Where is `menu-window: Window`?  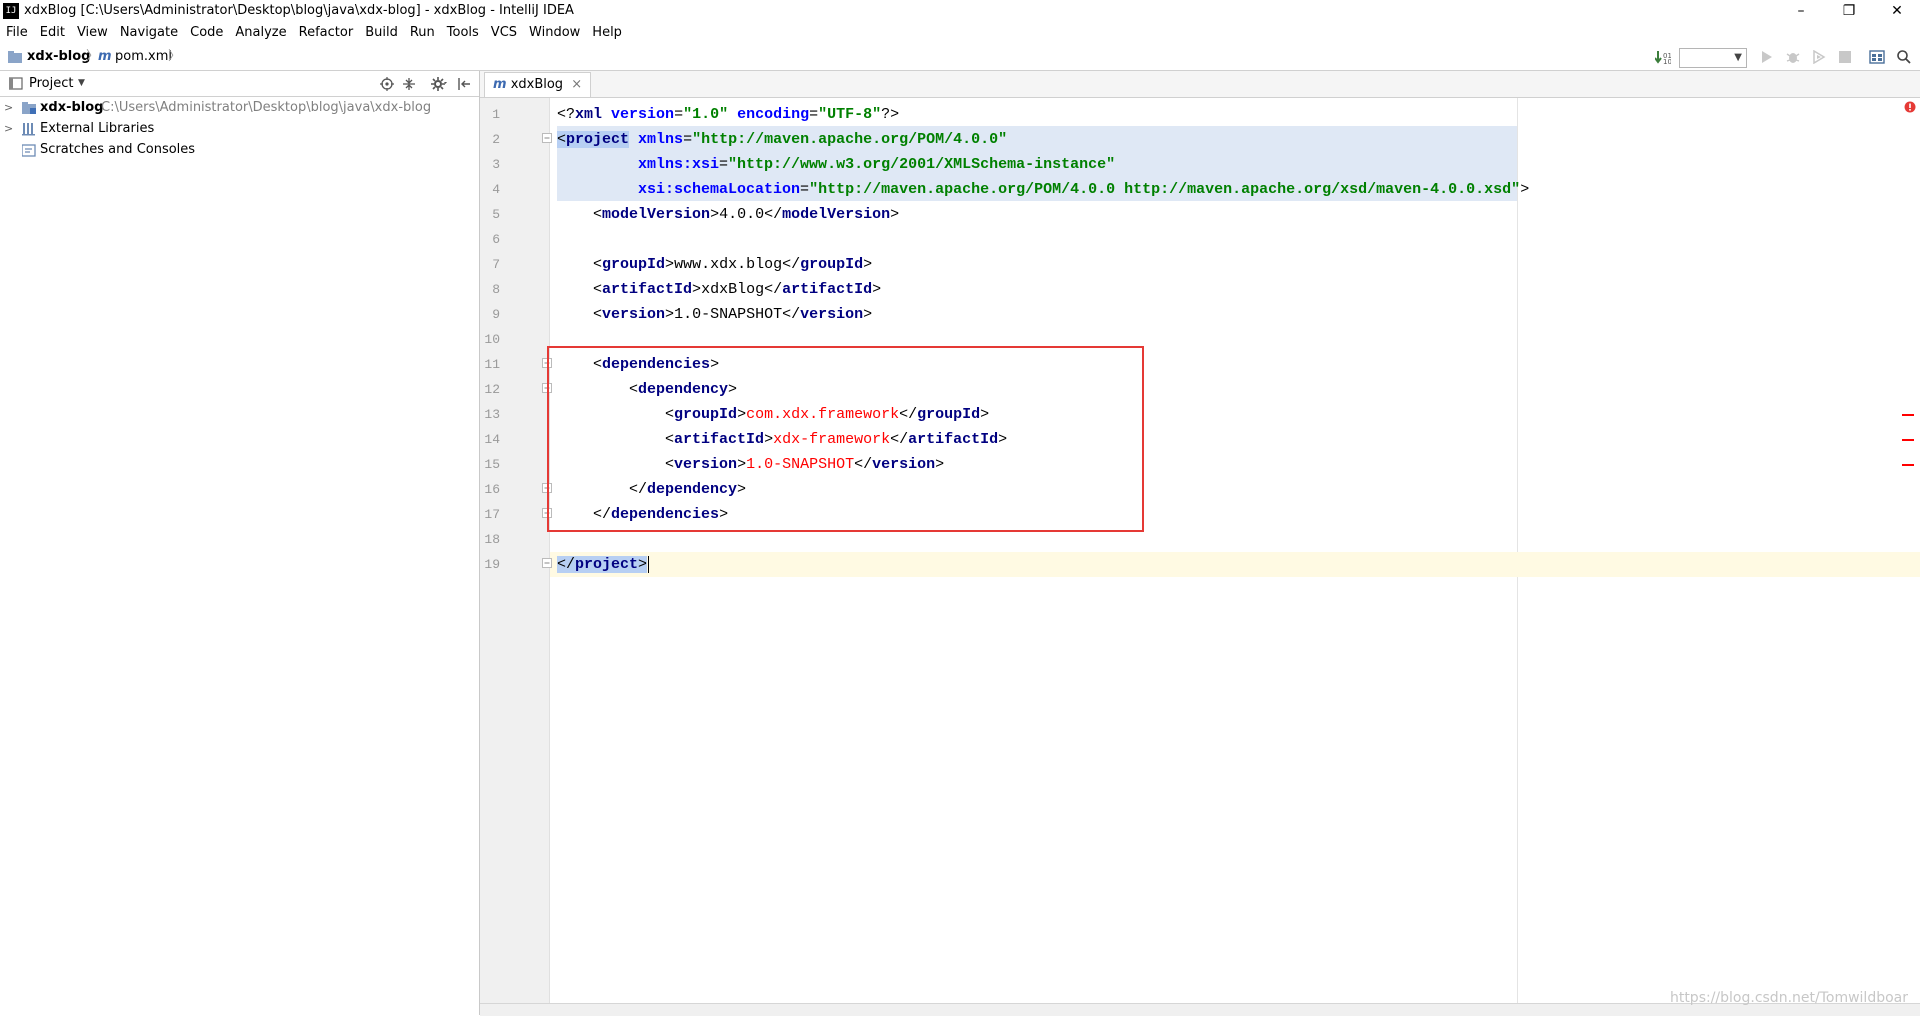
menu-window: Window is located at coordinates (554, 33).